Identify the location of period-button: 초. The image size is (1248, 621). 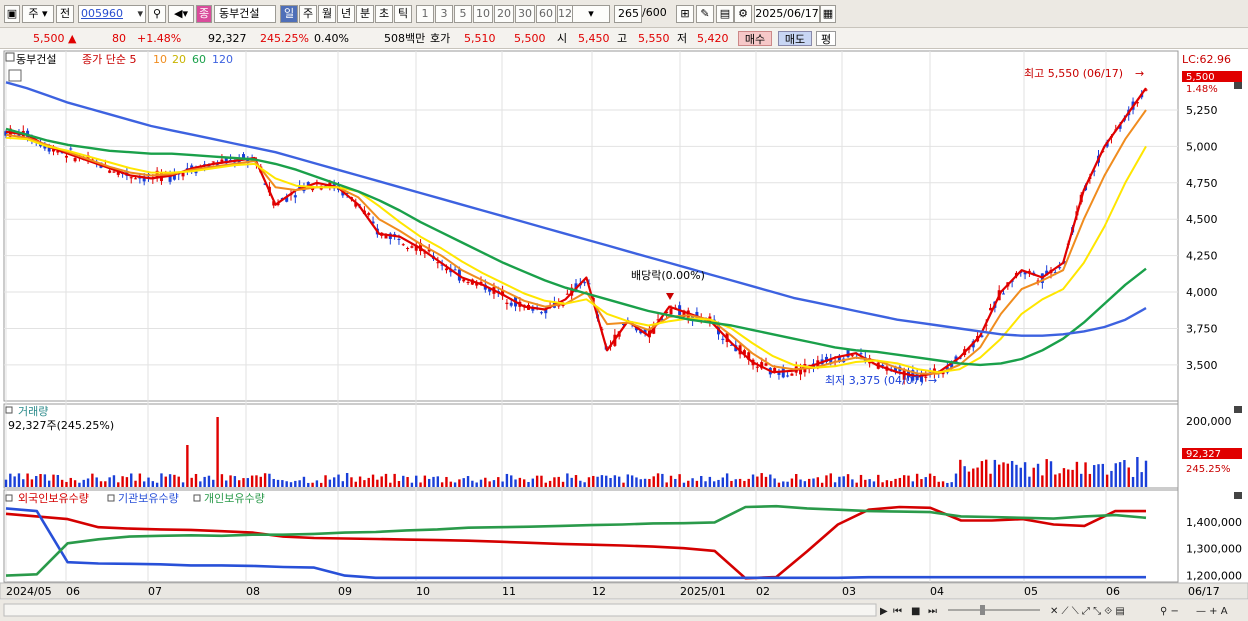
(384, 14).